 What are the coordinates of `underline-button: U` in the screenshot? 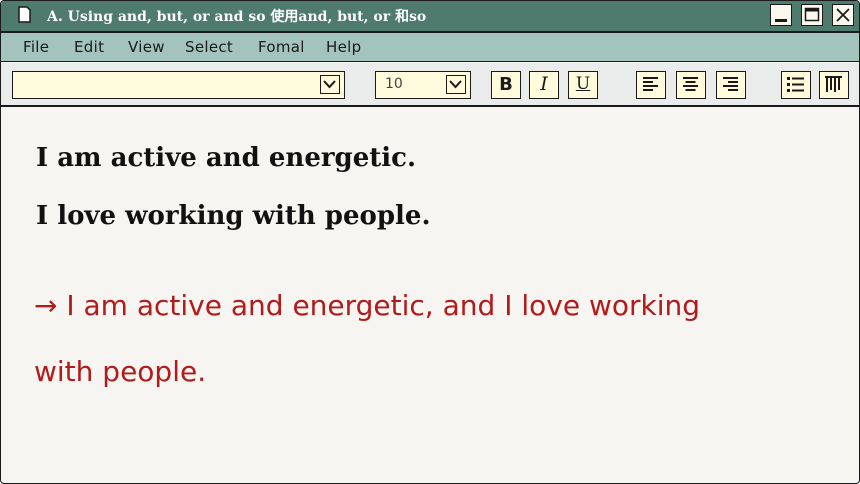 It's located at (583, 85).